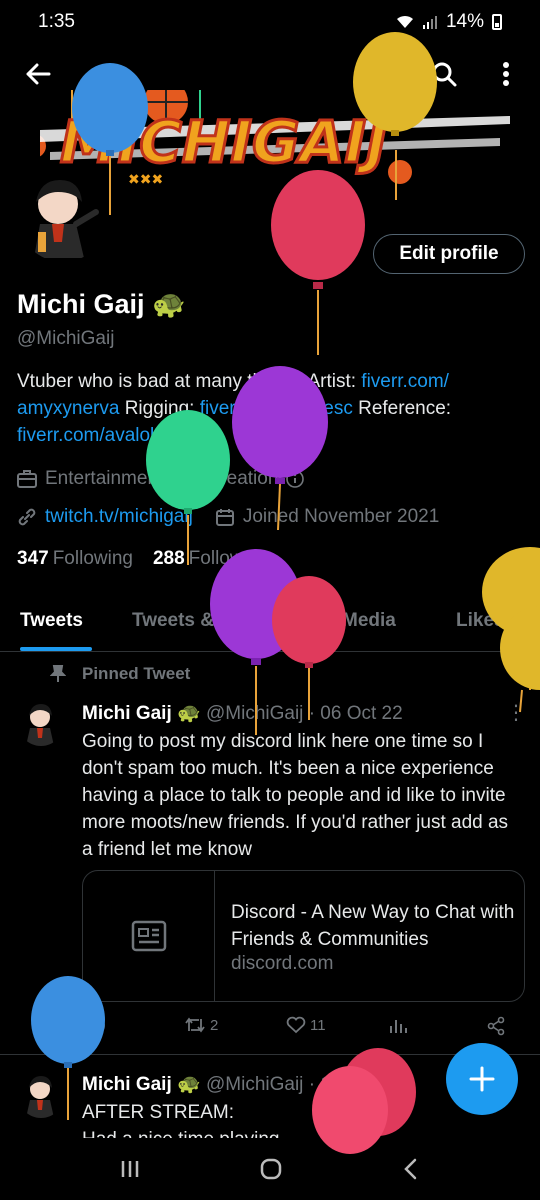  Describe the element at coordinates (224, 517) in the screenshot. I see `calendar-icon` at that location.